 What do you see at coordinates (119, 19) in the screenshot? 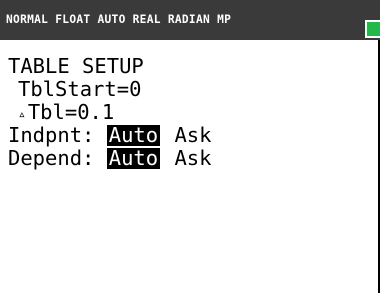
I see `mode-status-text: NORMAL FLOAT AUTO REAL RADIAN MP` at bounding box center [119, 19].